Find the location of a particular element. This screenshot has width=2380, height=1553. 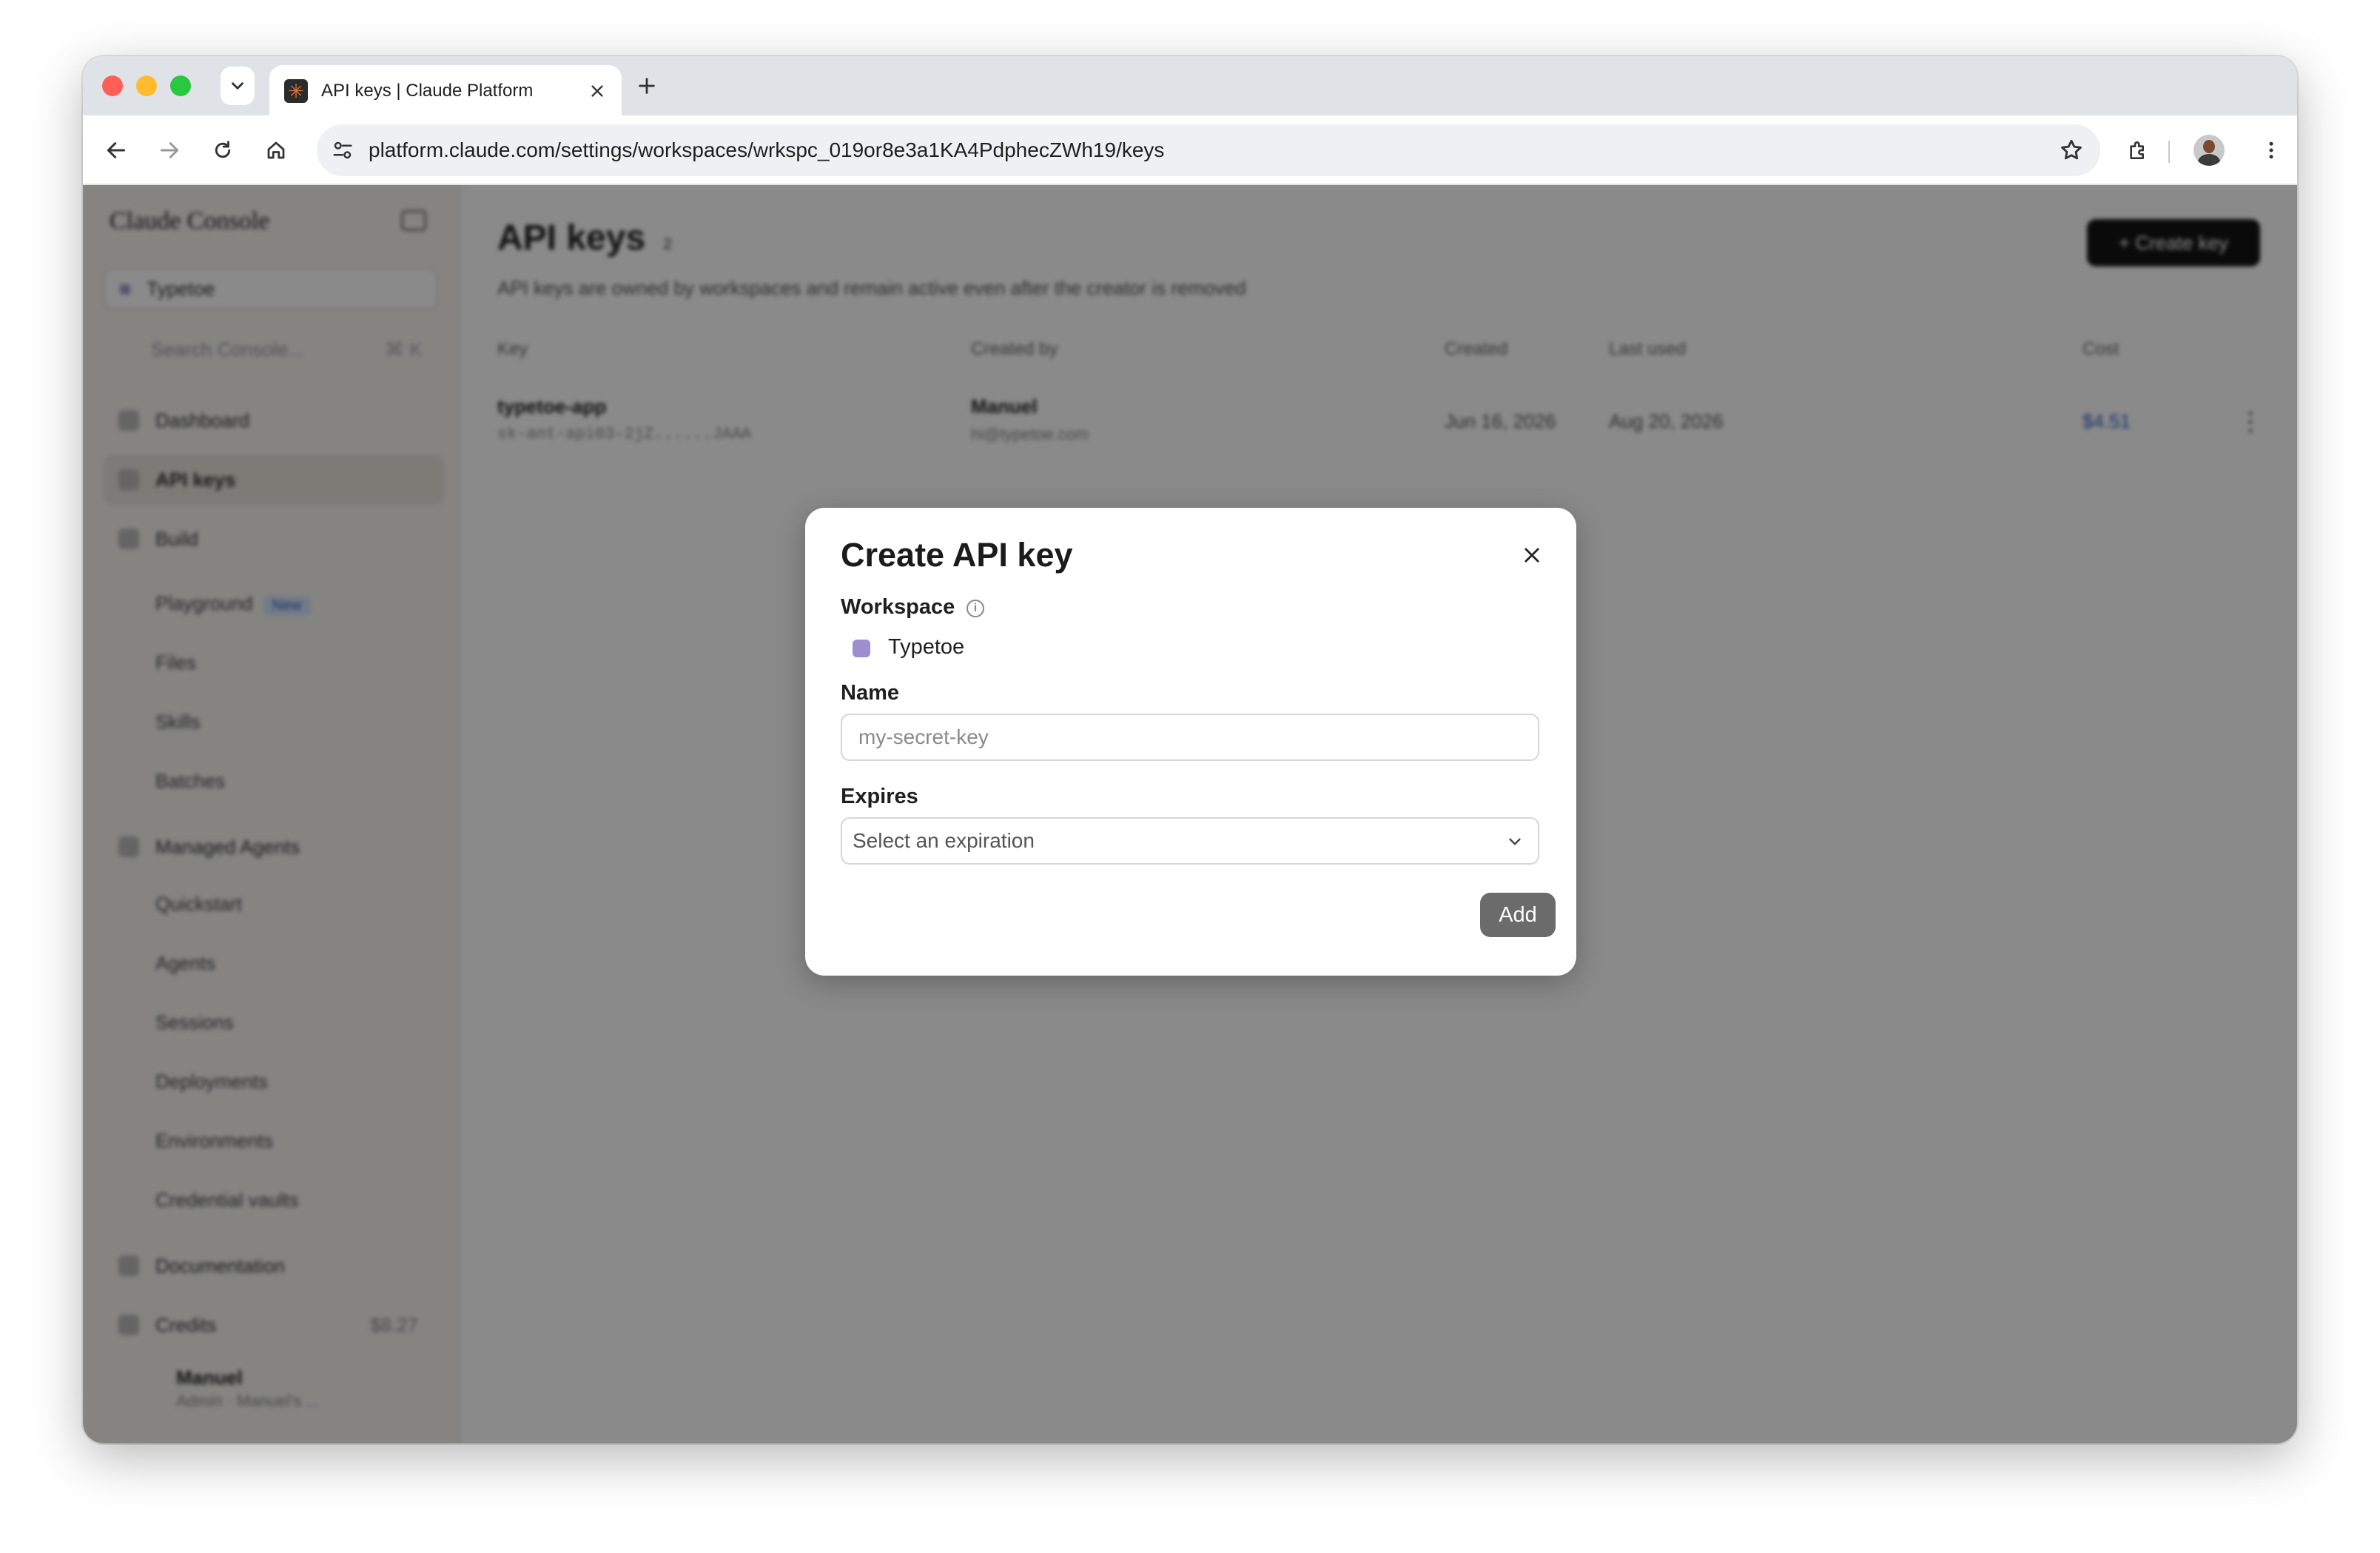

maximize-window-button is located at coordinates (181, 86).